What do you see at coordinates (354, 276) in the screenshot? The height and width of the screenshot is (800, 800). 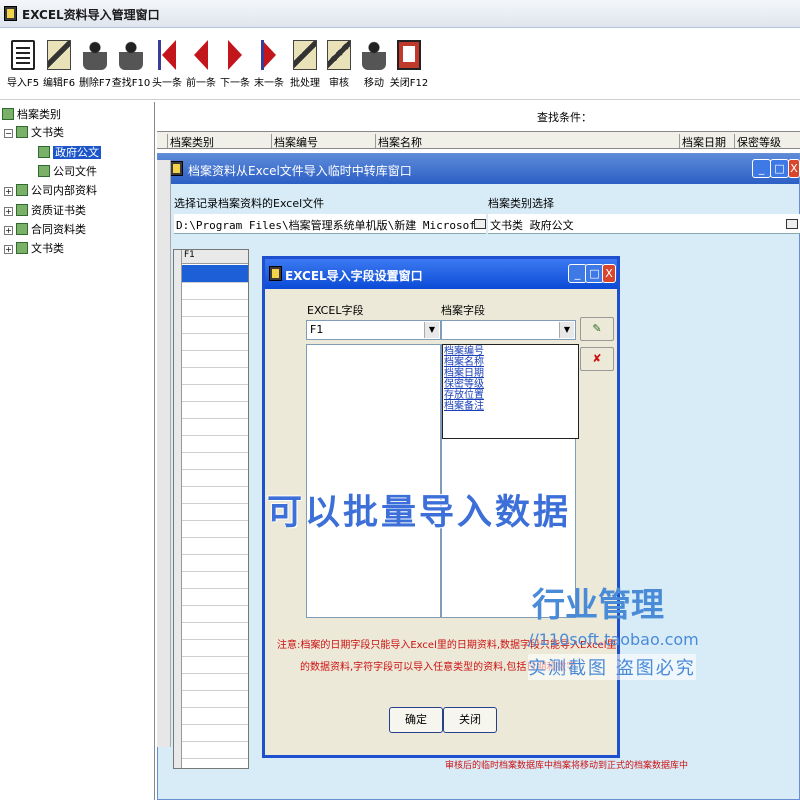 I see `dialog-title: EXCEL导入字段设置窗口` at bounding box center [354, 276].